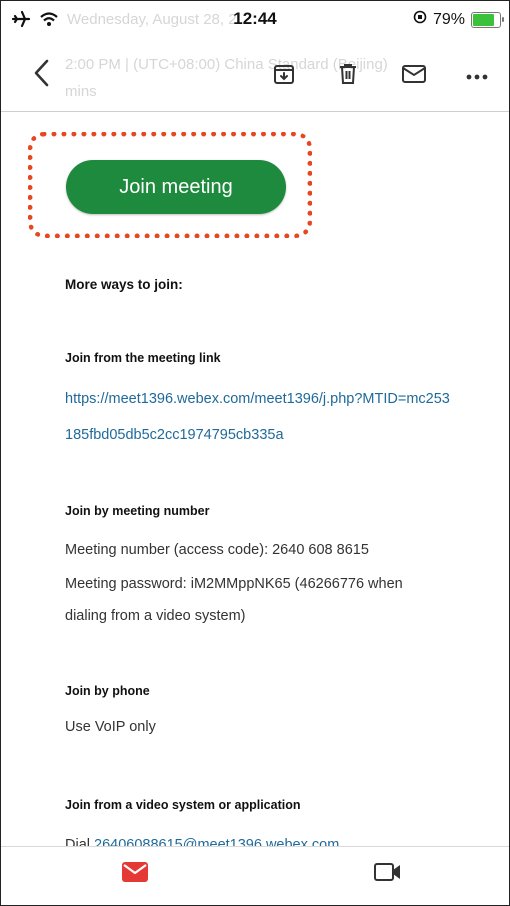  What do you see at coordinates (448, 19) in the screenshot?
I see `battery-percent: 79%` at bounding box center [448, 19].